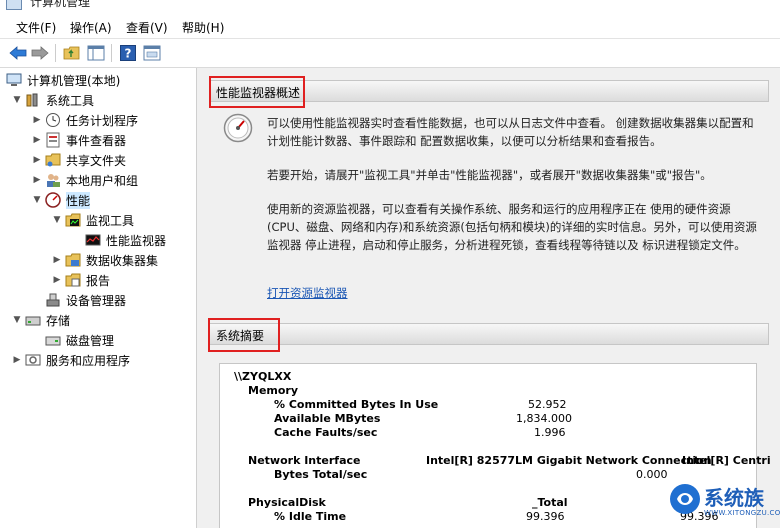 The image size is (780, 528). Describe the element at coordinates (91, 27) in the screenshot. I see `menu-action: 操作(A)` at that location.